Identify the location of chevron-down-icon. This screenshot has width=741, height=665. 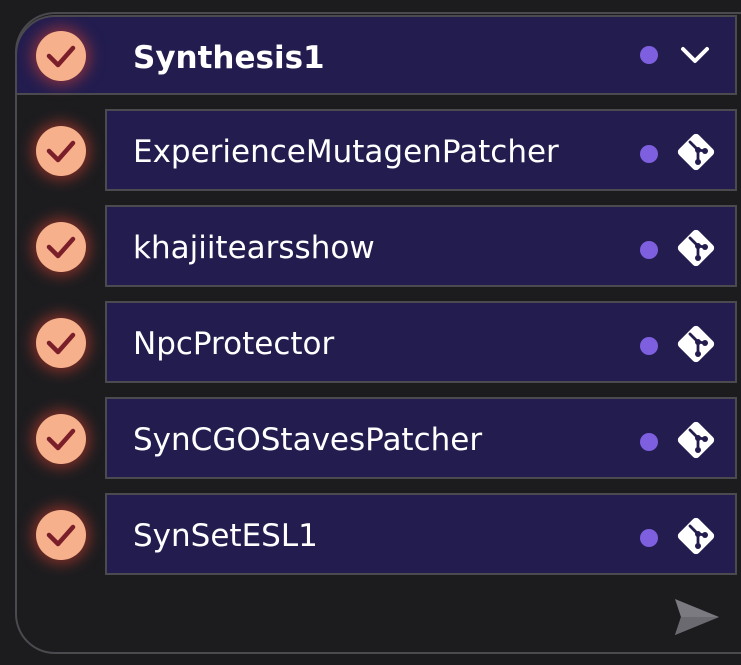
(695, 55).